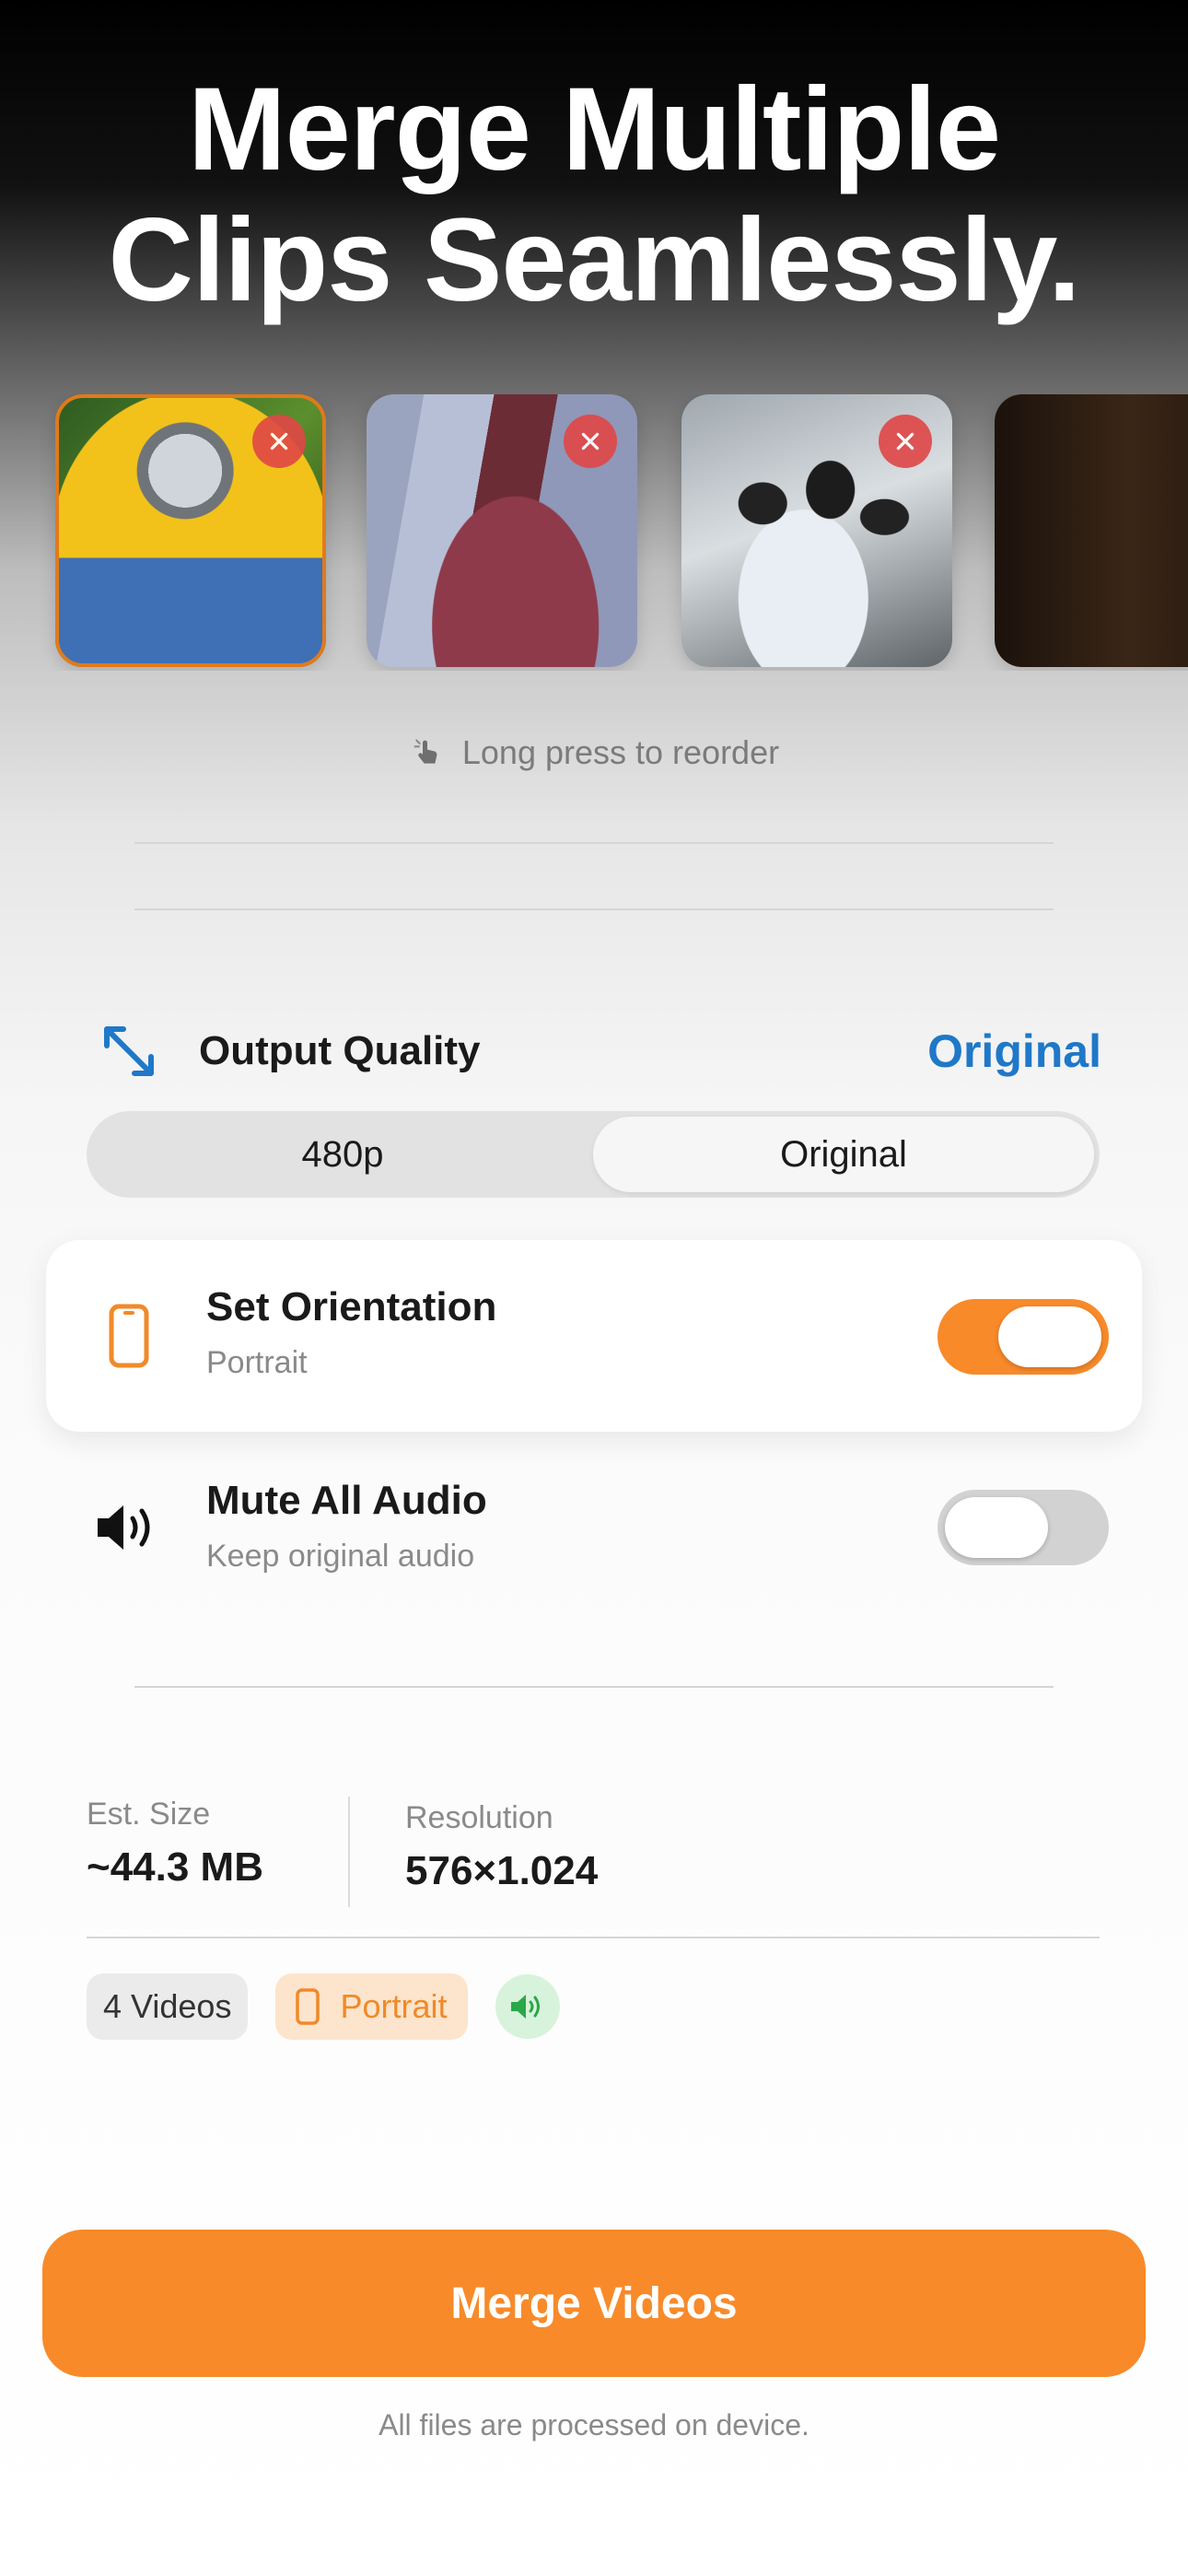 The height and width of the screenshot is (2576, 1188). What do you see at coordinates (352, 1306) in the screenshot?
I see `set-orientation-title: Set Orientation` at bounding box center [352, 1306].